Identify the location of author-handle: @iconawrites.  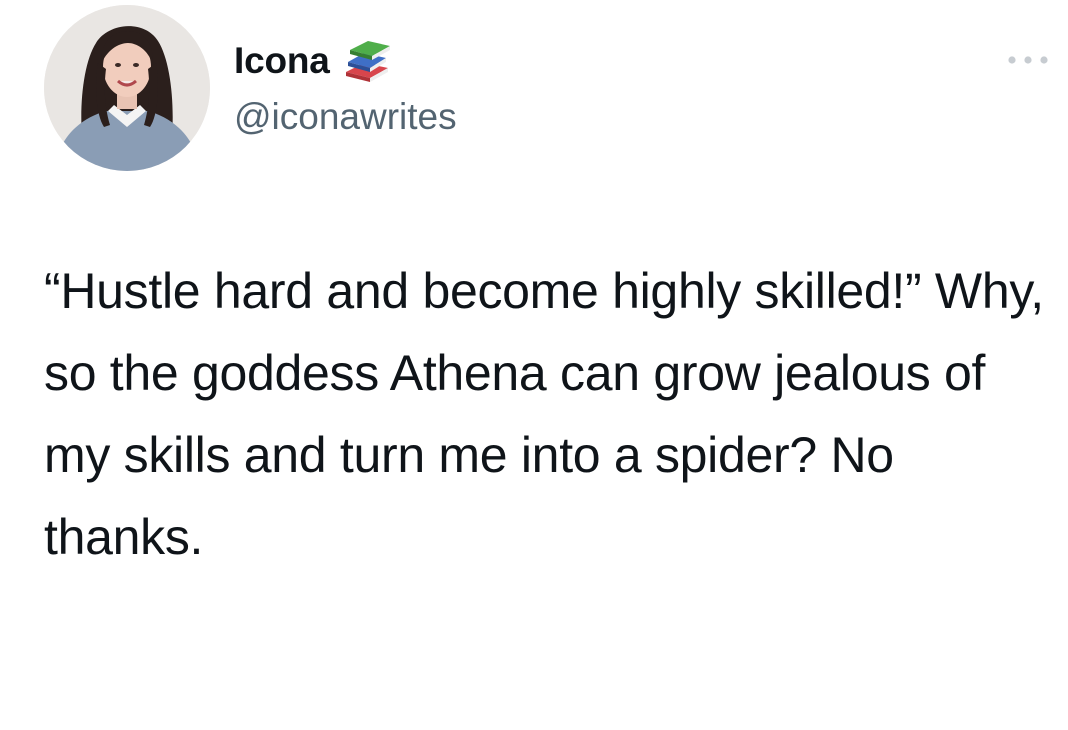
(345, 117).